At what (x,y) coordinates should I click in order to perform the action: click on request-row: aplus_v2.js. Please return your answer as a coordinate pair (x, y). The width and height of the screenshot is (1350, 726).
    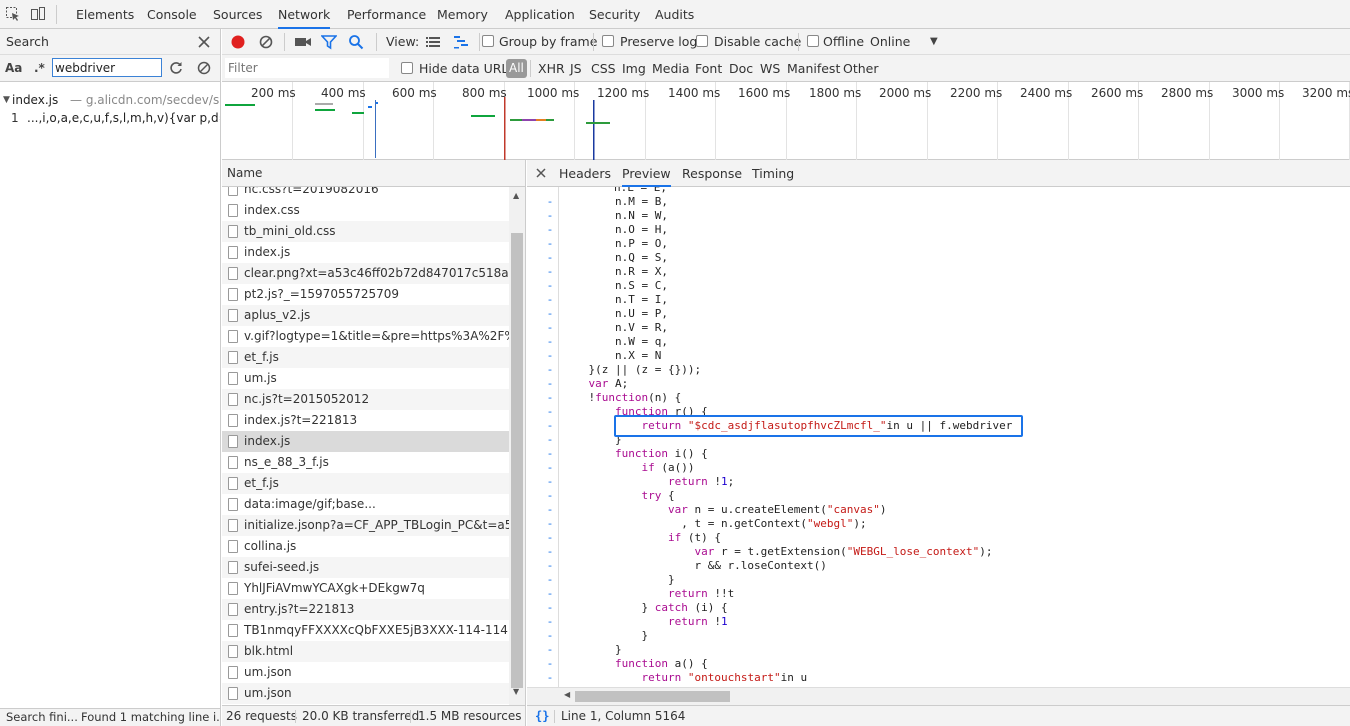
    Looking at the image, I should click on (365, 315).